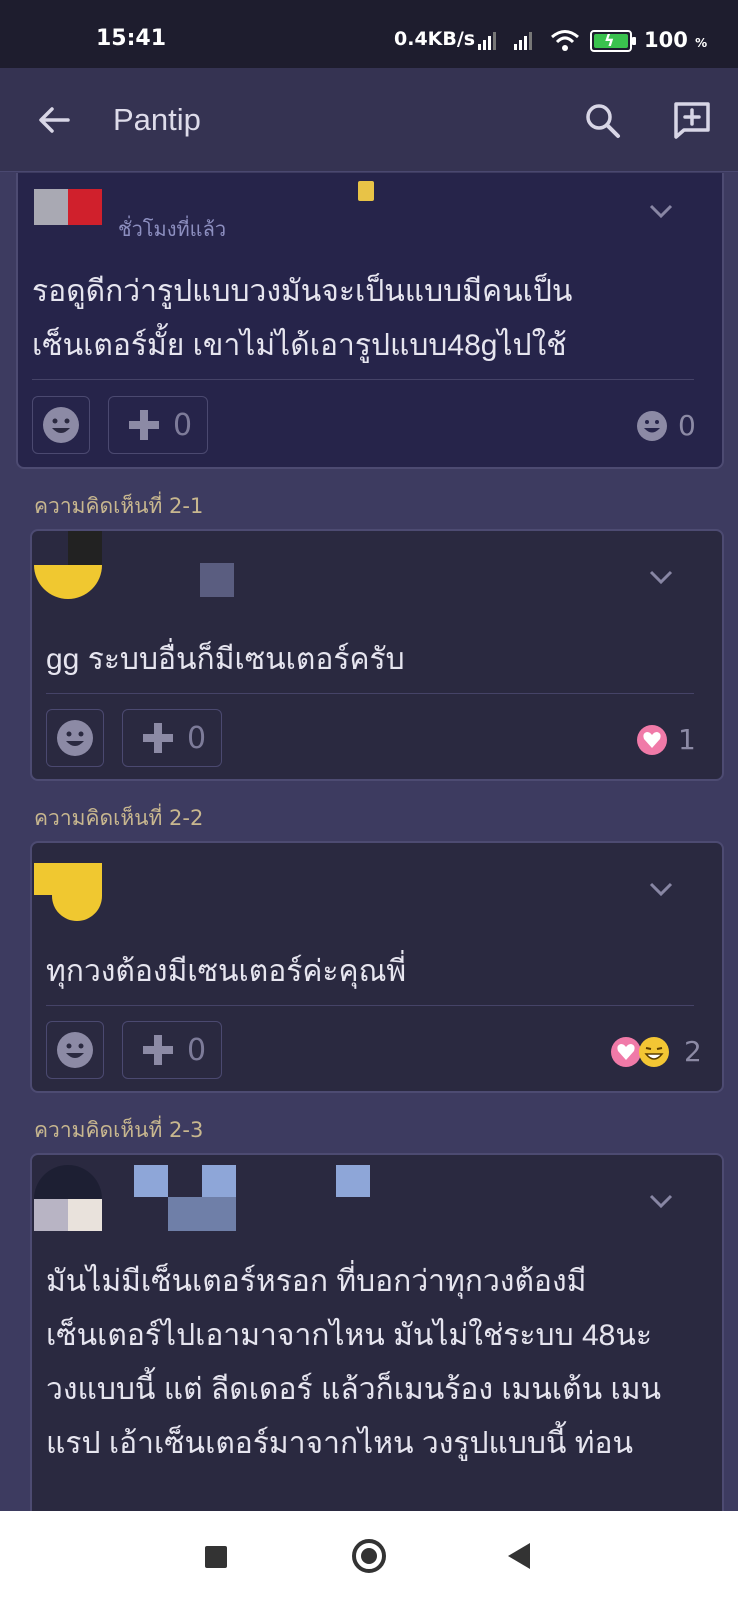  I want to click on network-speed: 0.4KB/s, so click(435, 39).